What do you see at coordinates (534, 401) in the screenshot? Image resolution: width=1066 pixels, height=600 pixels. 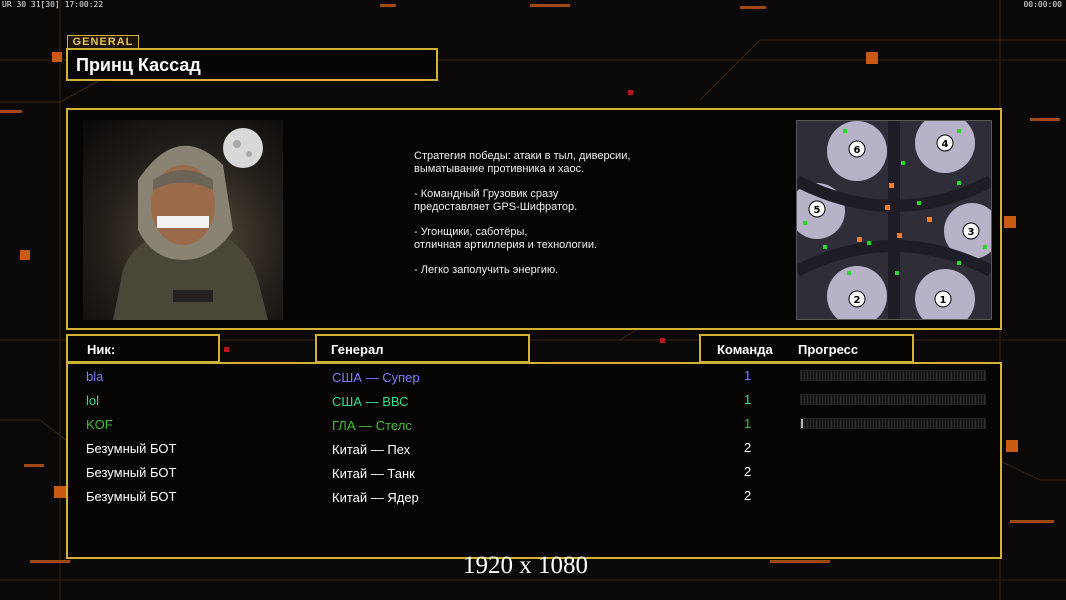 I see `player-row: lol США — ВВС 1` at bounding box center [534, 401].